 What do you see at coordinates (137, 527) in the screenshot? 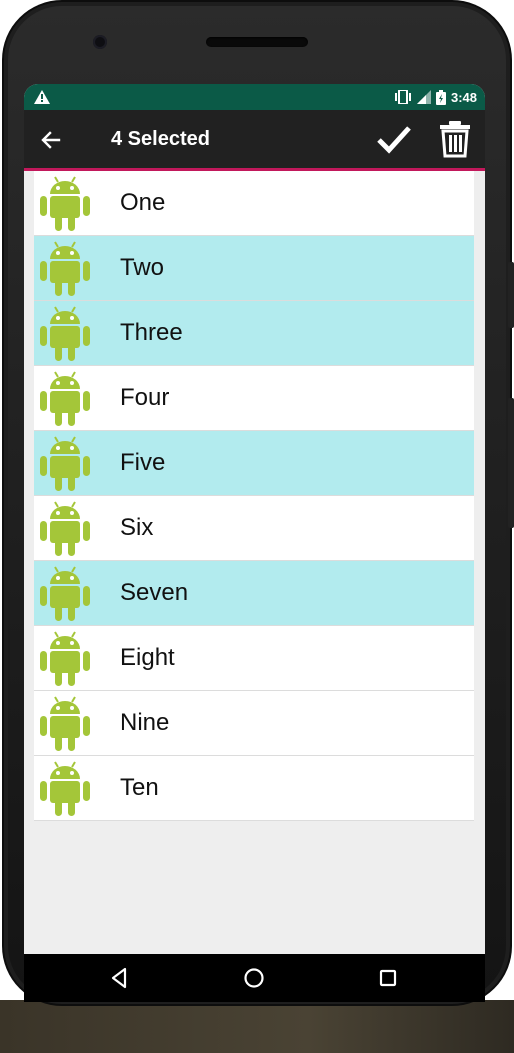
I see `list-item-label: Six` at bounding box center [137, 527].